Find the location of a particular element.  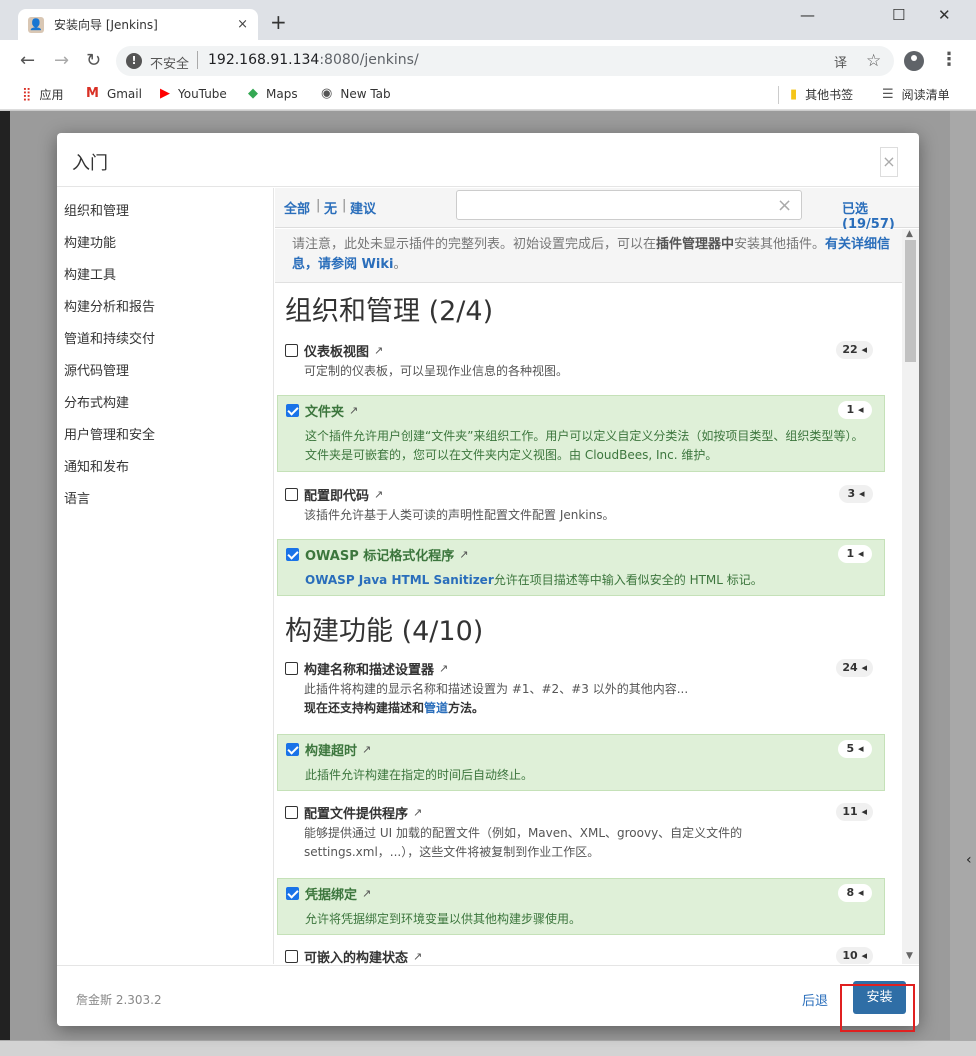

bookmark-other: ▮ 其他书签 is located at coordinates (821, 94).